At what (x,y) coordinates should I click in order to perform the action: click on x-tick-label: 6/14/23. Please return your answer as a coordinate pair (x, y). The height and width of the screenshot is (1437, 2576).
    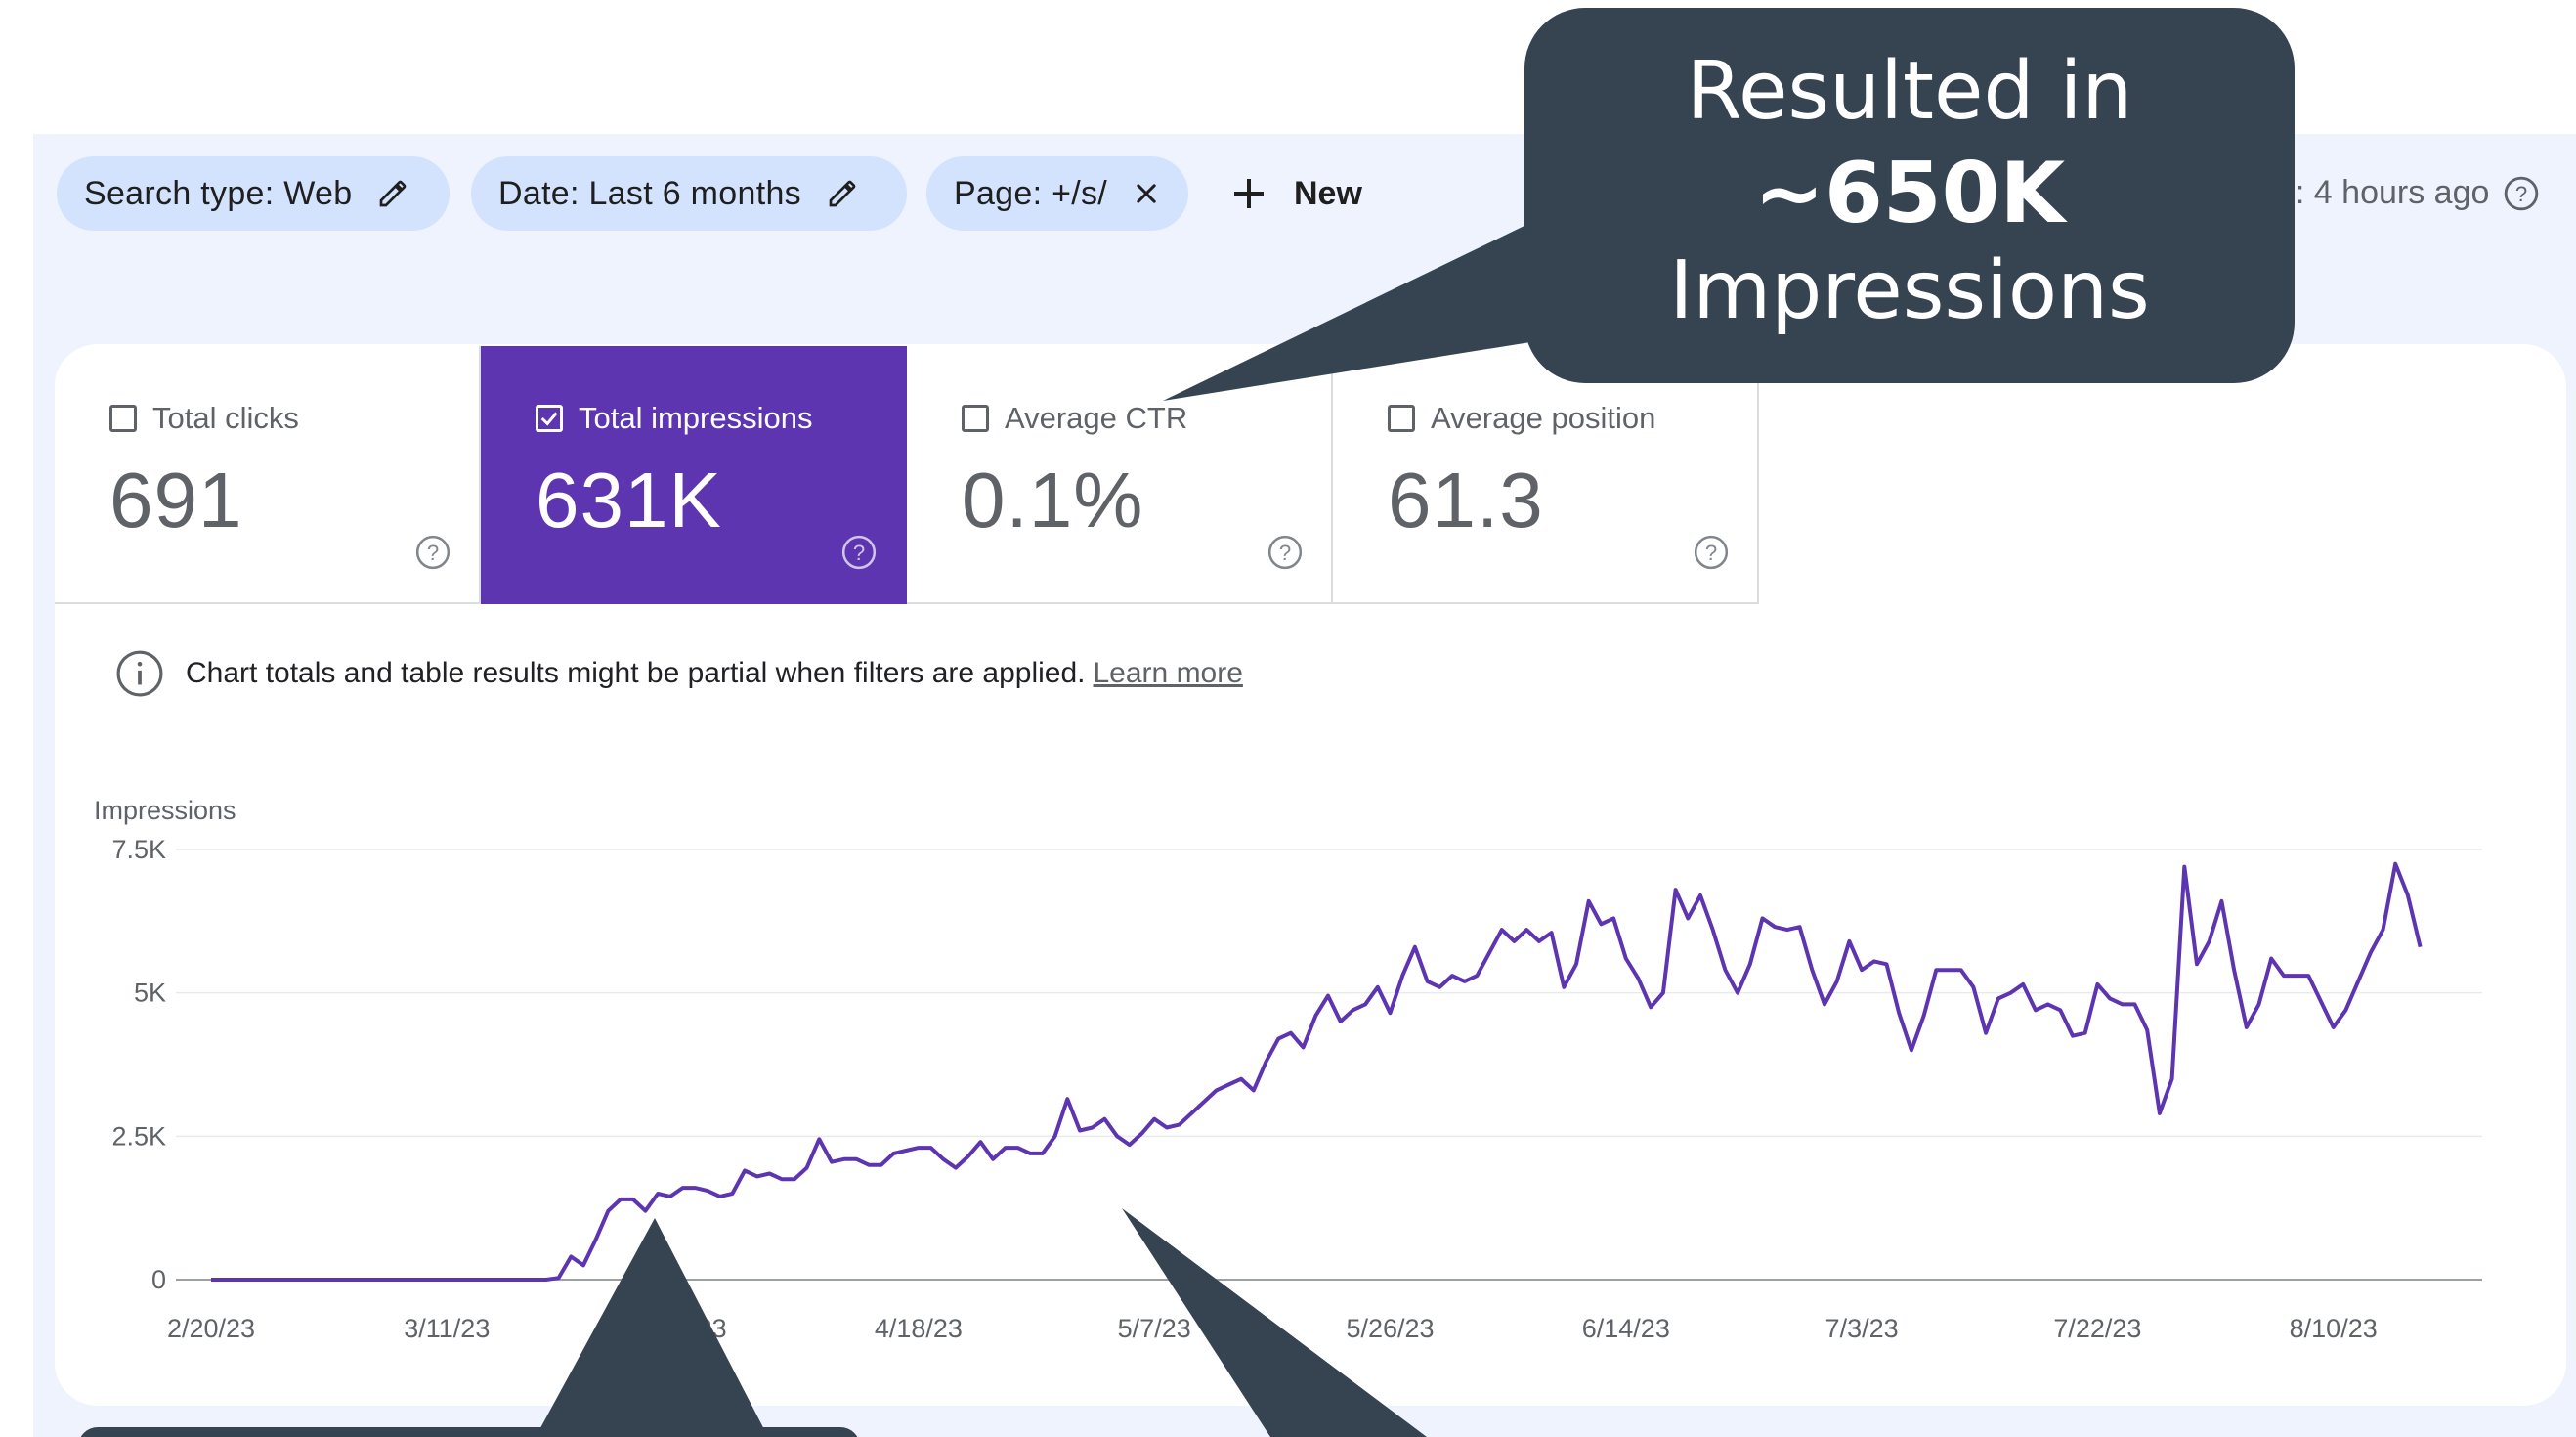
    Looking at the image, I should click on (1626, 1328).